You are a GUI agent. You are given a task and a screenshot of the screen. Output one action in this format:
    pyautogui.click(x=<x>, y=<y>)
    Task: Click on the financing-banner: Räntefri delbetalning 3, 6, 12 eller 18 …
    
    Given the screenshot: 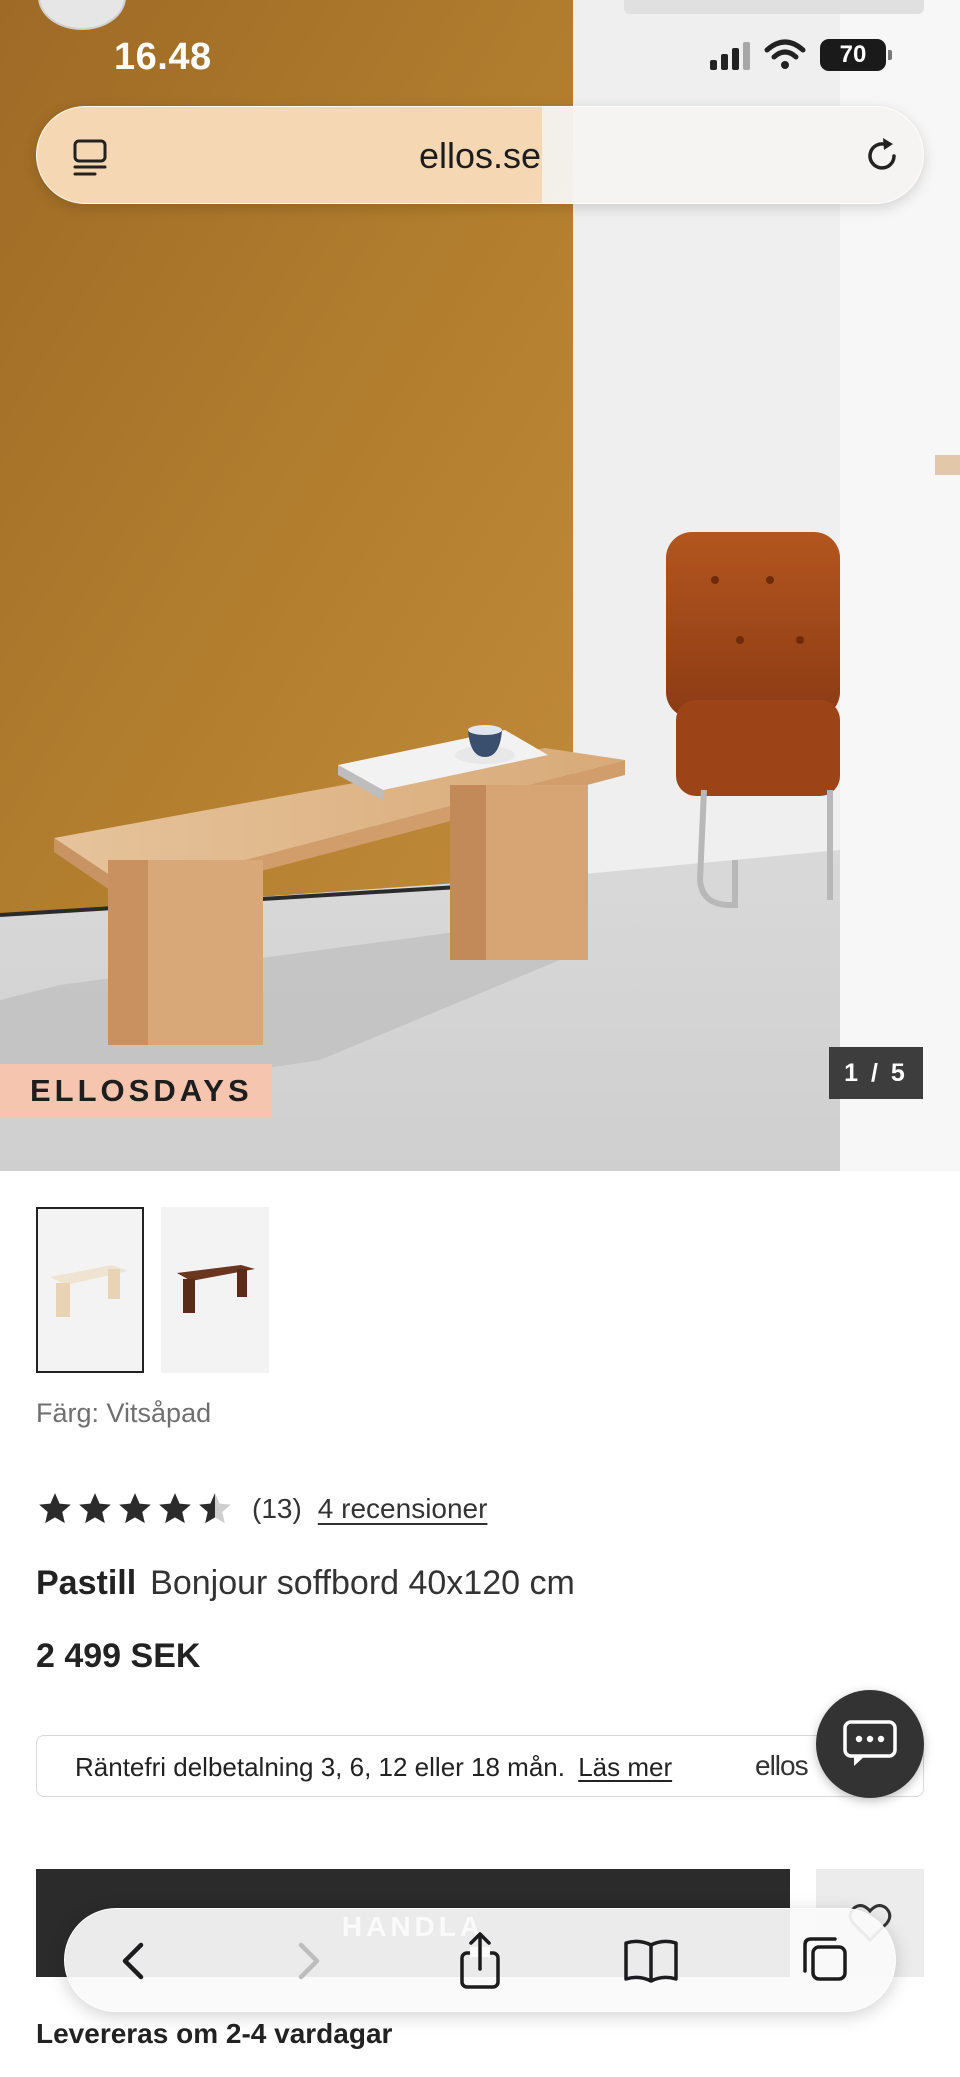 What is the action you would take?
    pyautogui.click(x=480, y=1766)
    